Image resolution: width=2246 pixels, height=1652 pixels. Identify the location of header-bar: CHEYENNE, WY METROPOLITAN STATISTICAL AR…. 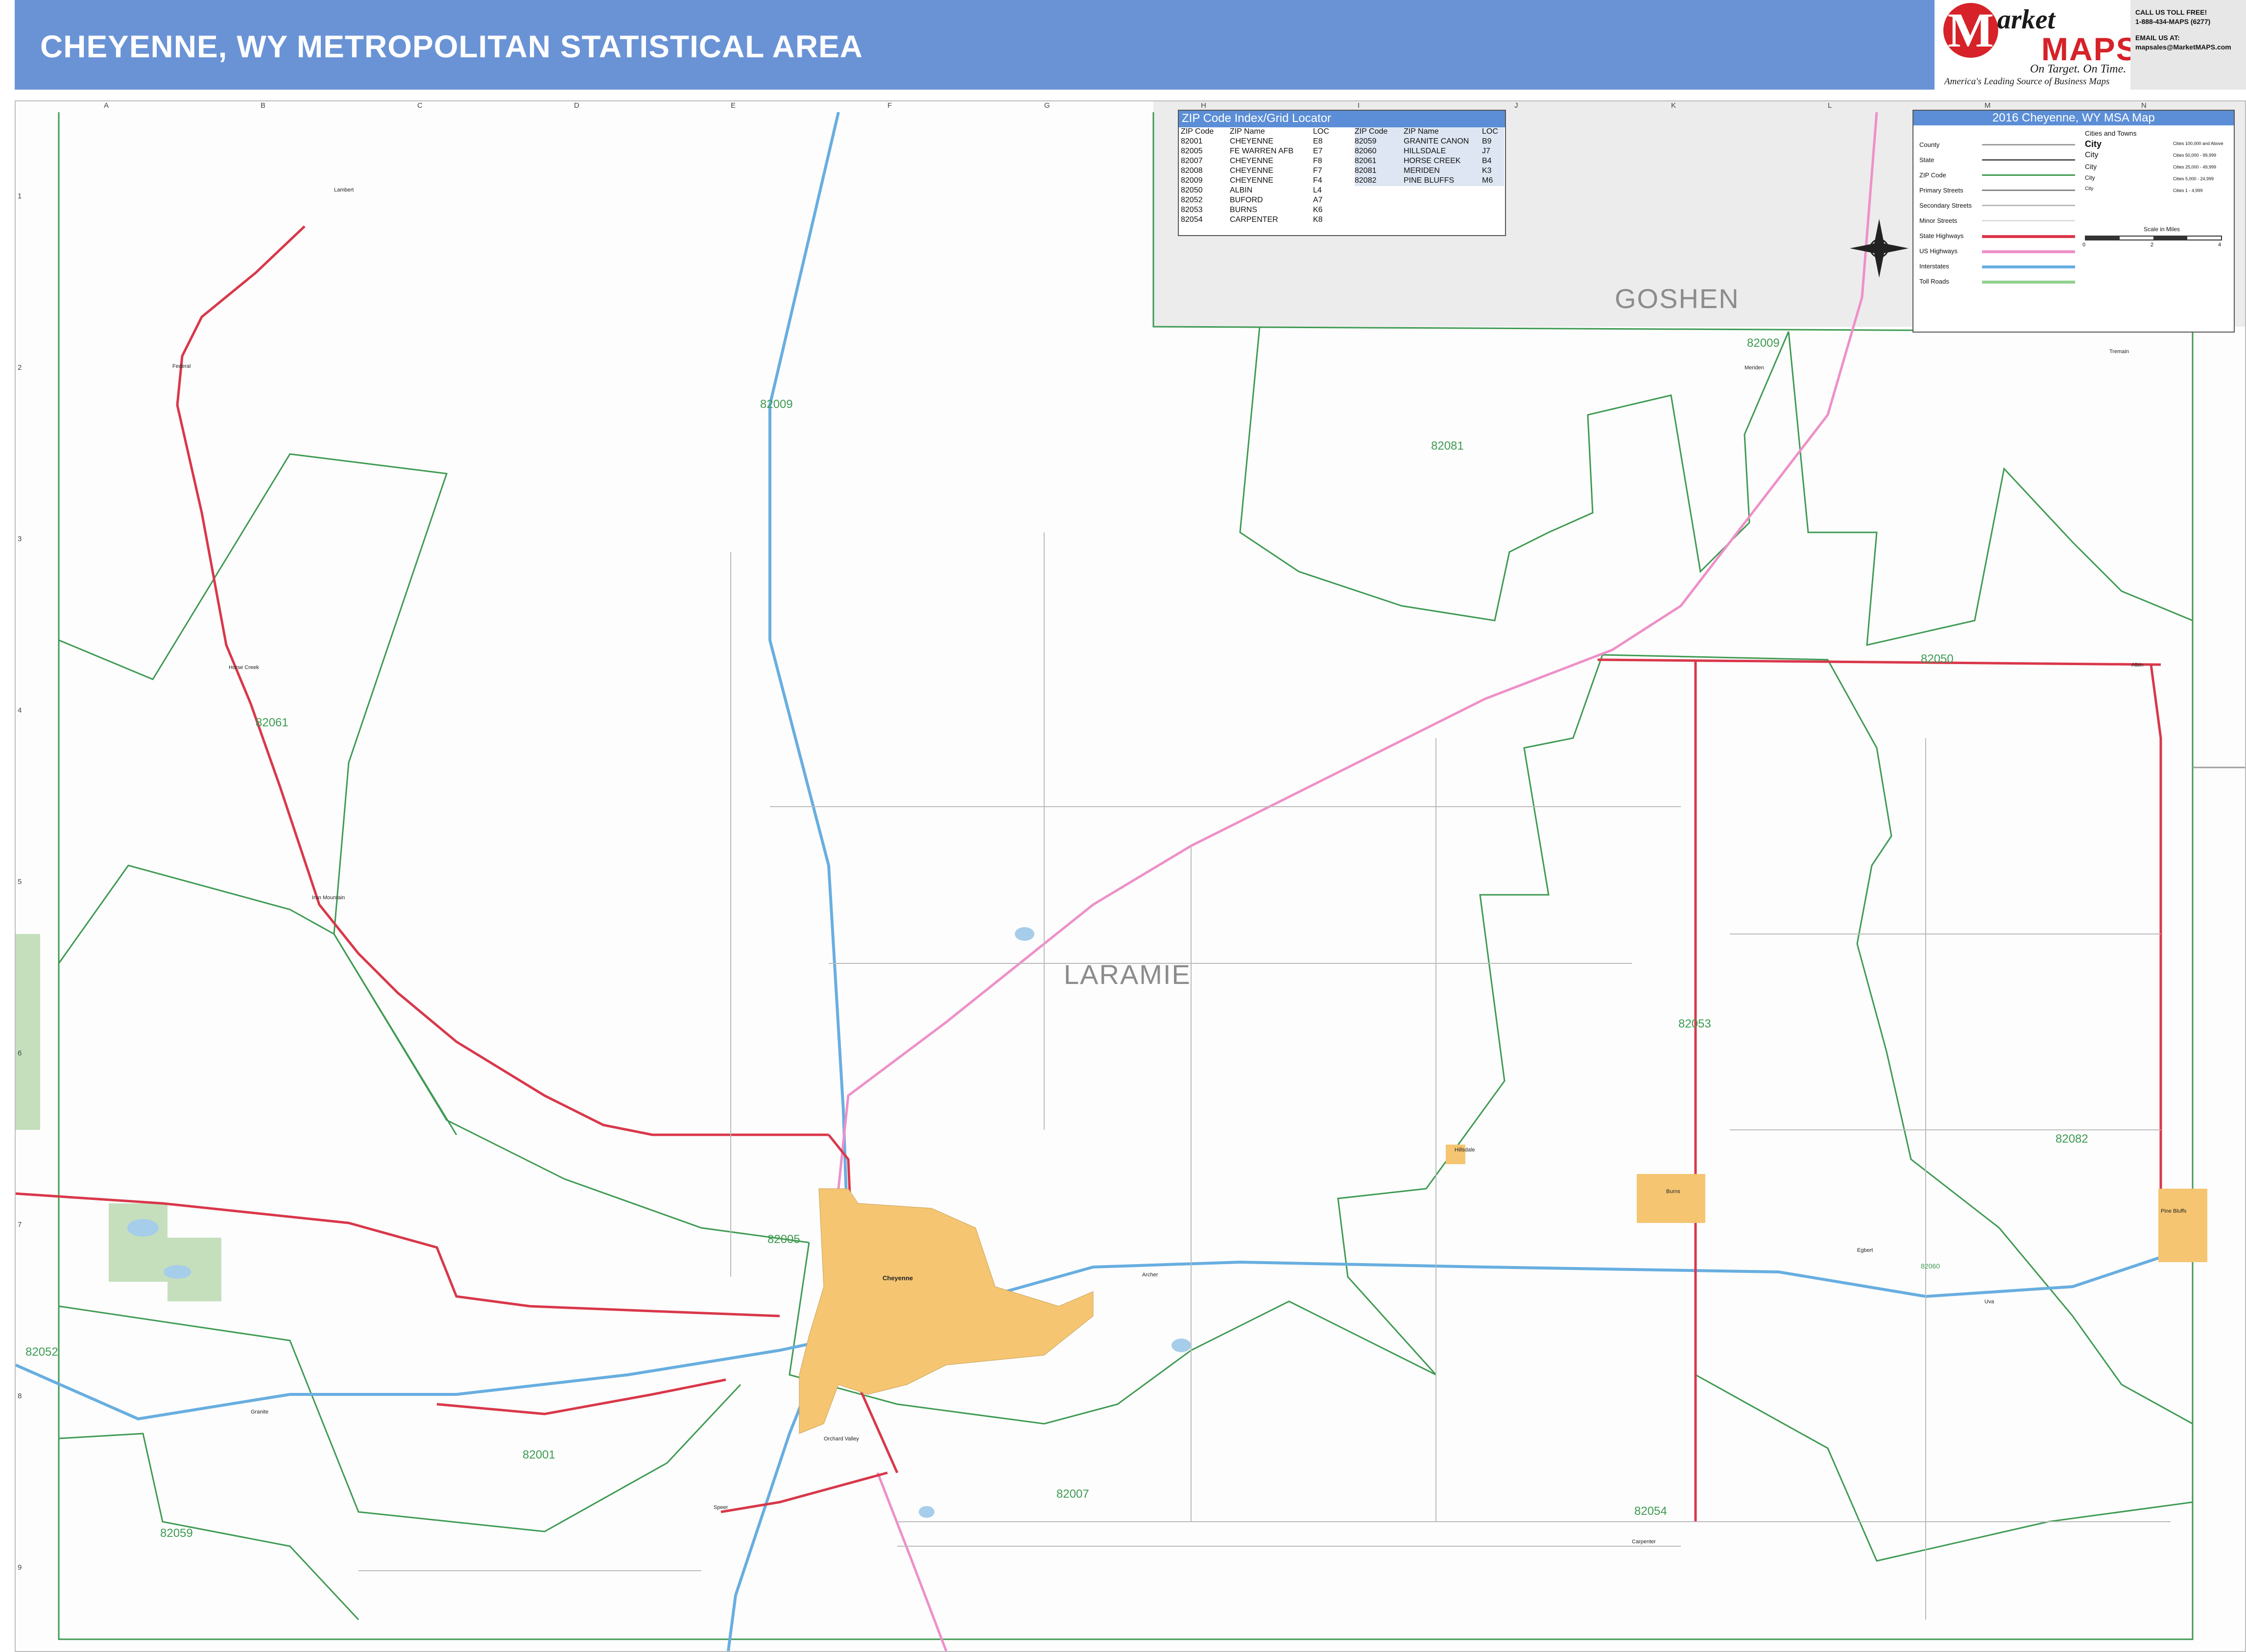
(975, 45).